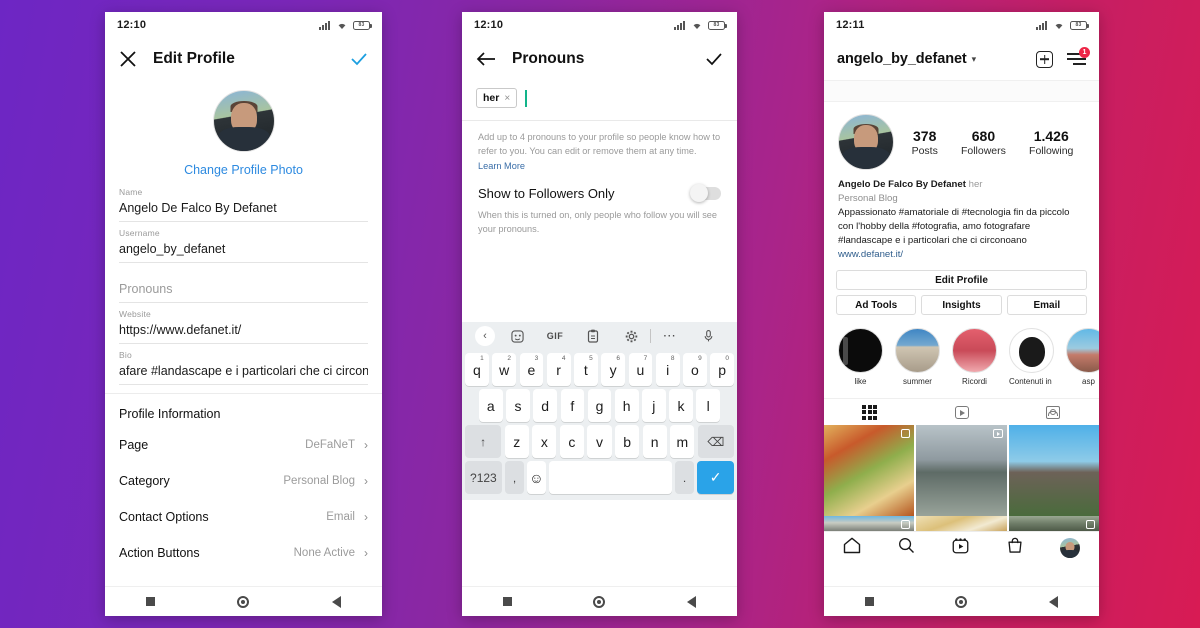  What do you see at coordinates (518, 406) in the screenshot?
I see `key-s: s` at bounding box center [518, 406].